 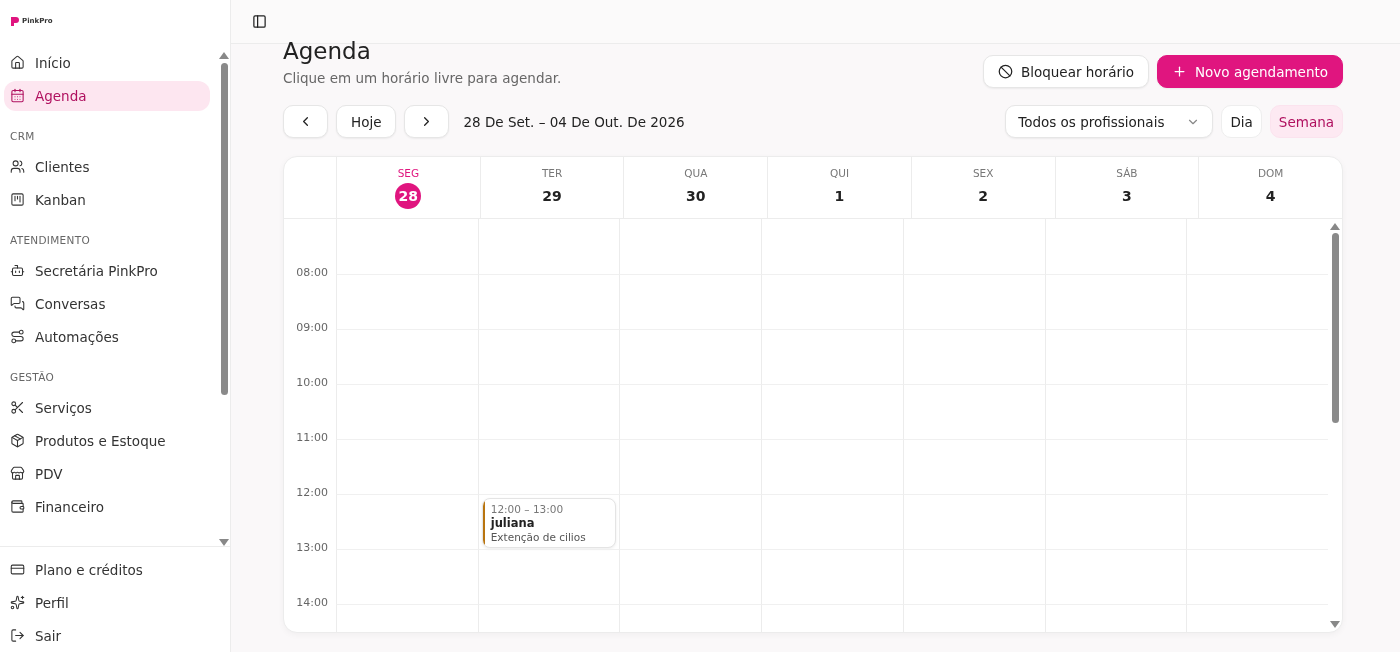 I want to click on page-title: Agenda, so click(x=327, y=51).